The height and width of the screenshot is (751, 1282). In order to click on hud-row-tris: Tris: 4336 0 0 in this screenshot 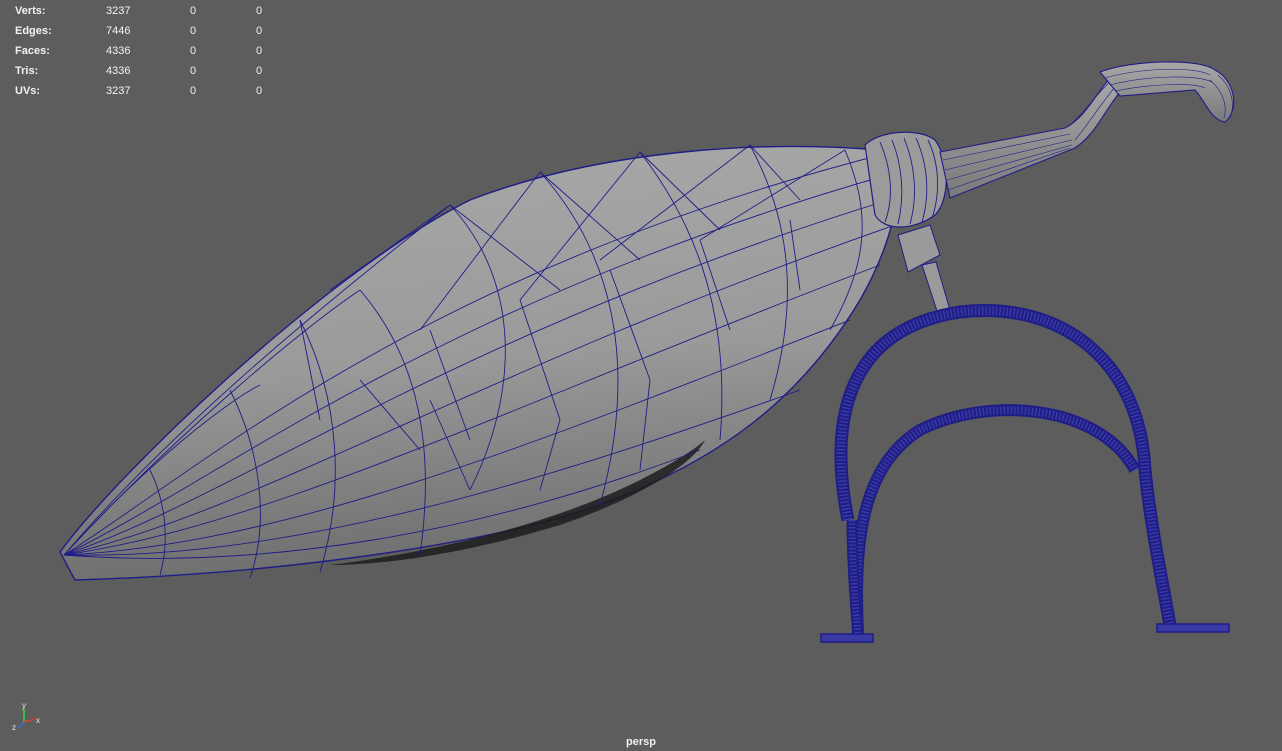, I will do `click(155, 71)`.